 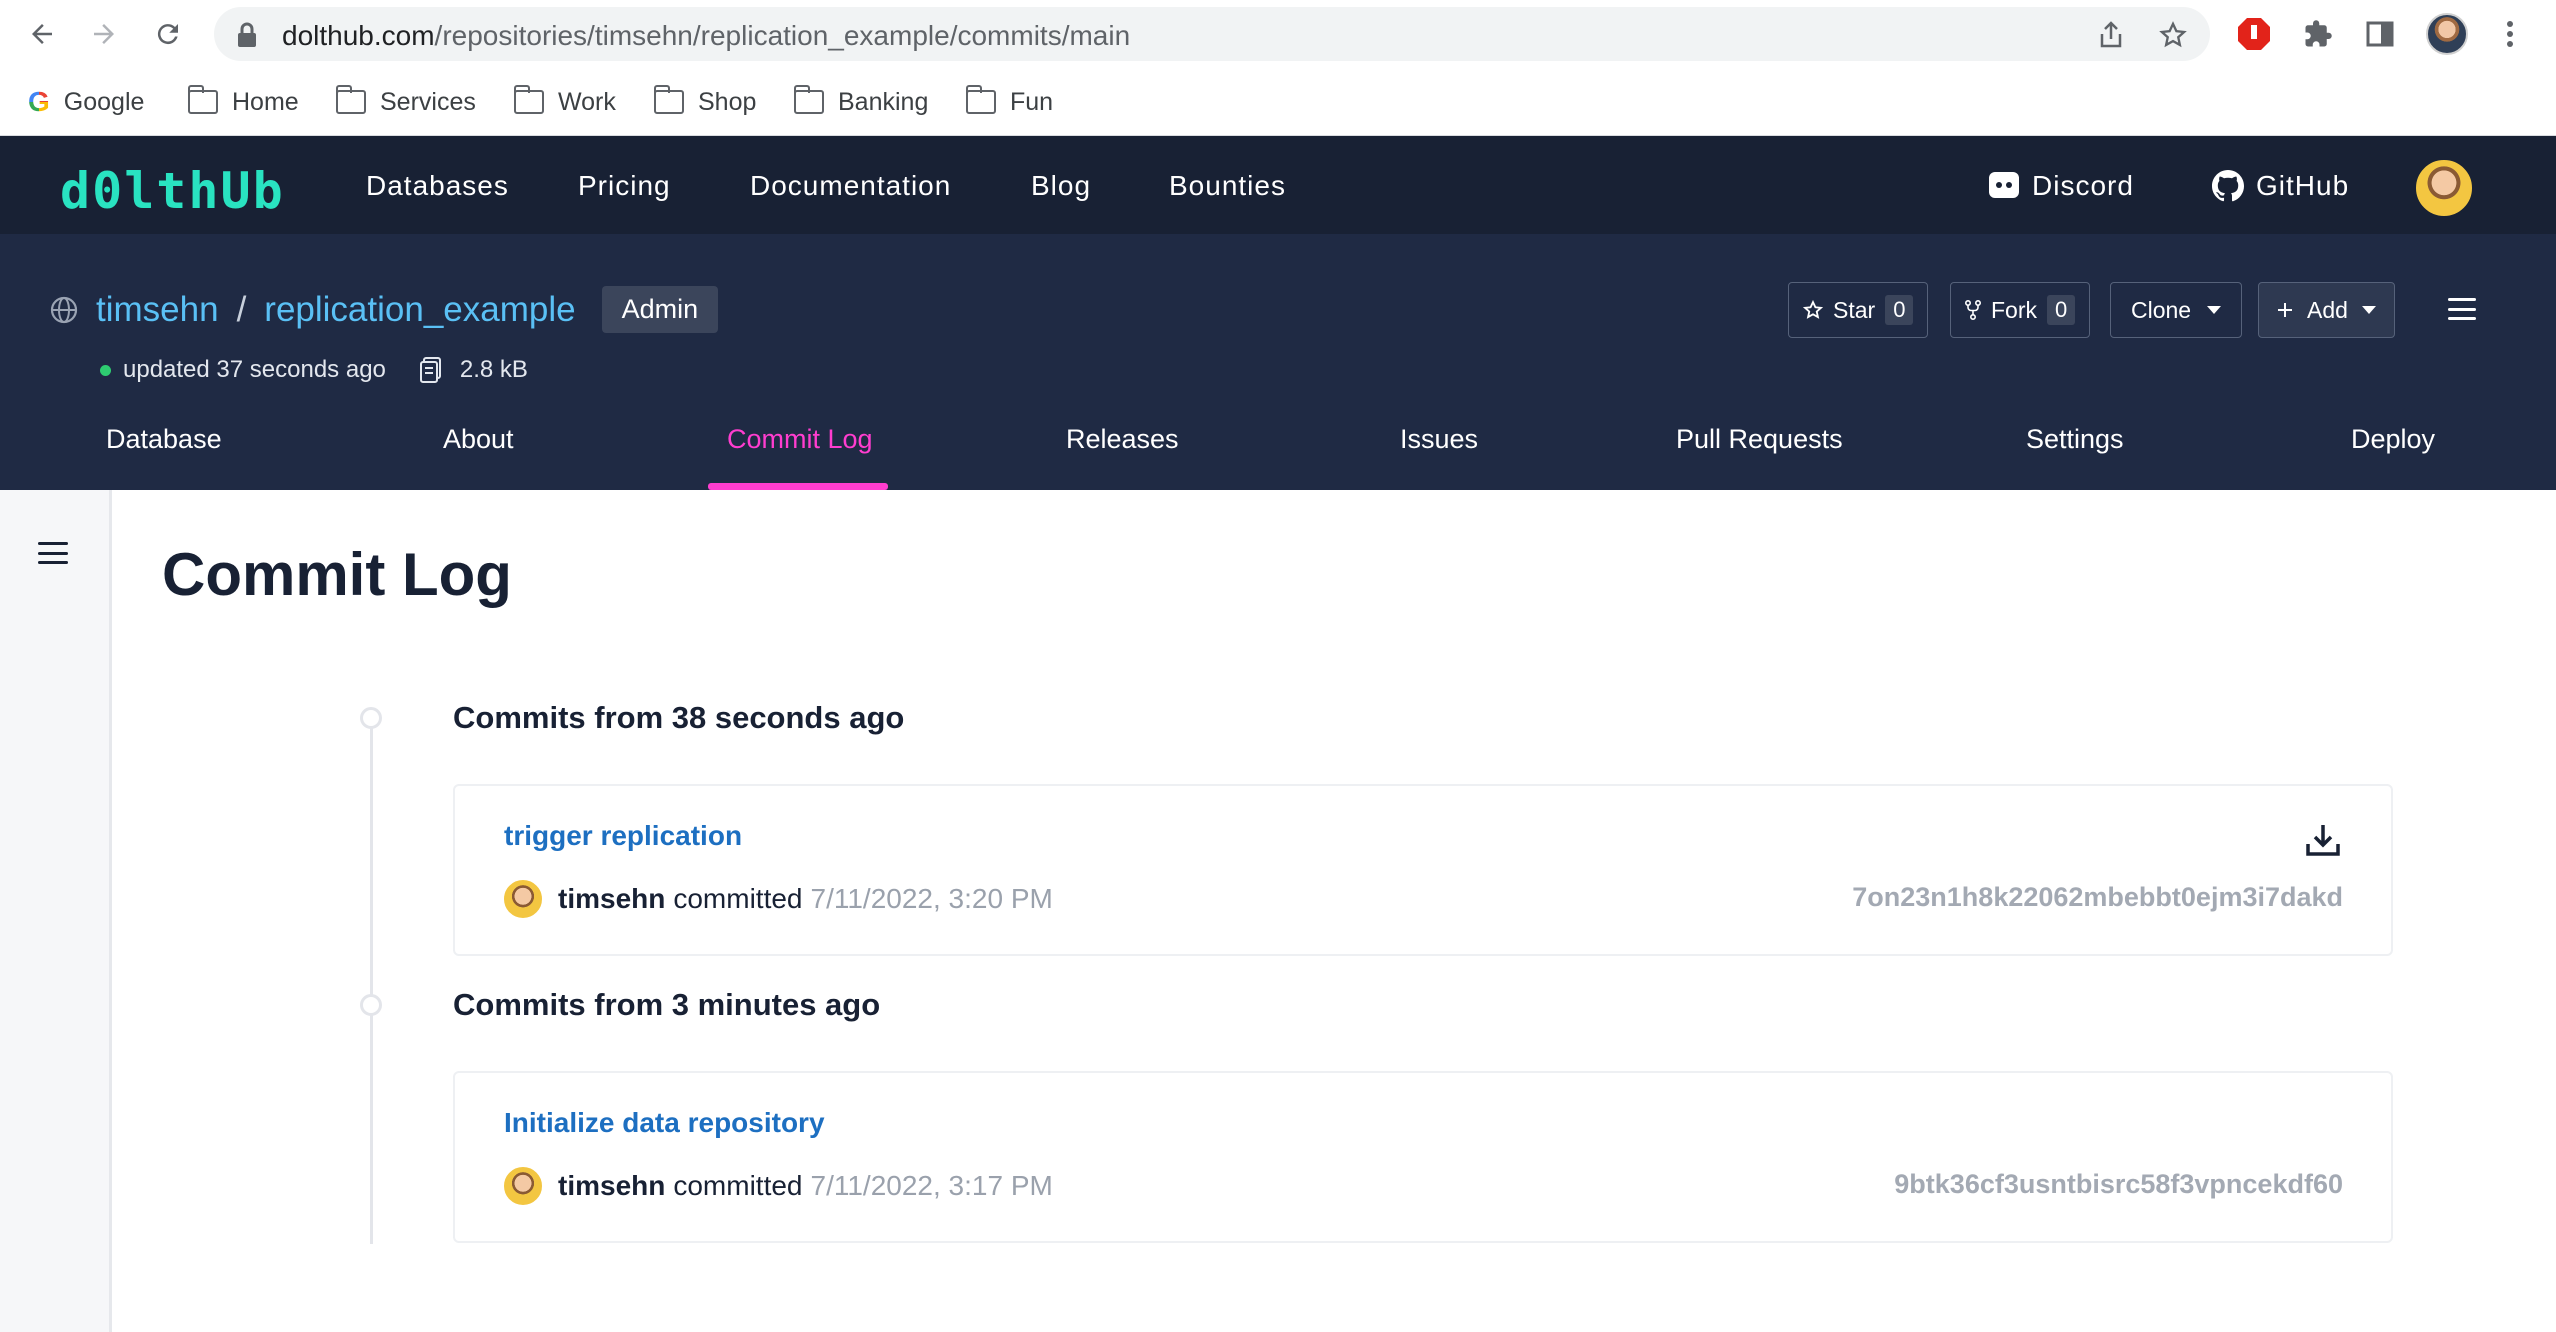 I want to click on download-icon, so click(x=2323, y=840).